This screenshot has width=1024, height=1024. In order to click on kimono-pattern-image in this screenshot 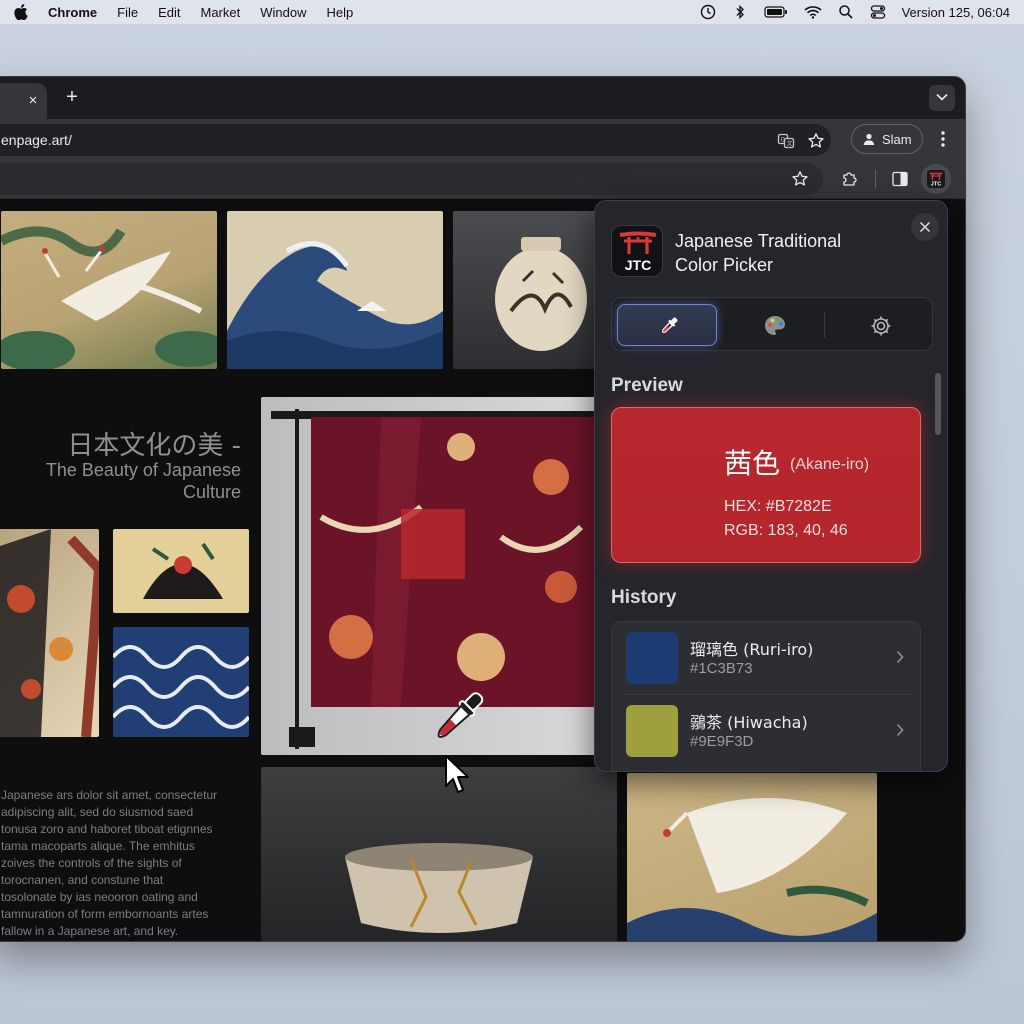, I will do `click(49, 633)`.